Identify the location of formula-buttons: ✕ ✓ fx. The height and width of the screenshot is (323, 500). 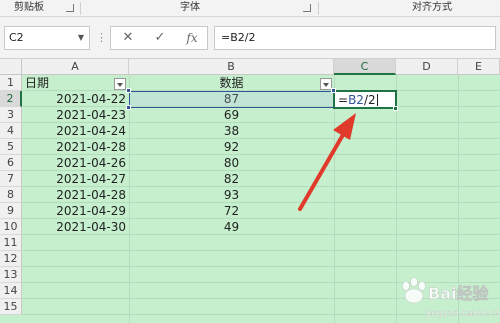
(159, 38).